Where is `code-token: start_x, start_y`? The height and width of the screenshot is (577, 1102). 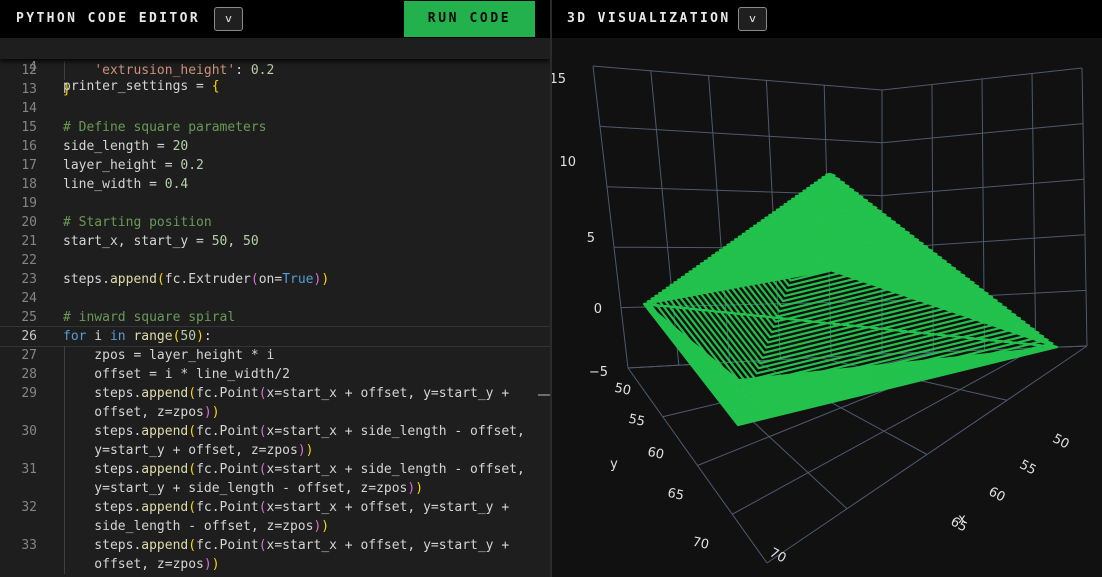
code-token: start_x, start_y is located at coordinates (126, 241).